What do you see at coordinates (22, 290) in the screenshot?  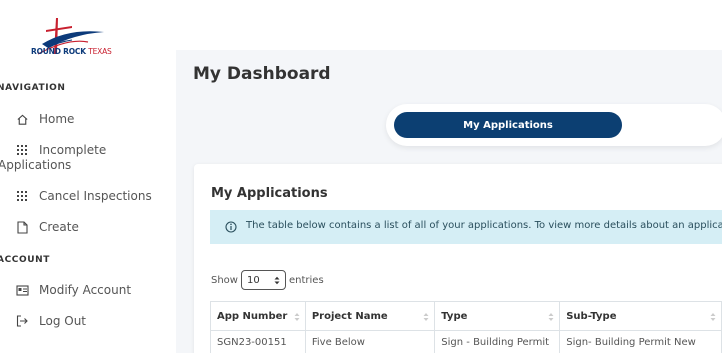 I see `id-card-icon` at bounding box center [22, 290].